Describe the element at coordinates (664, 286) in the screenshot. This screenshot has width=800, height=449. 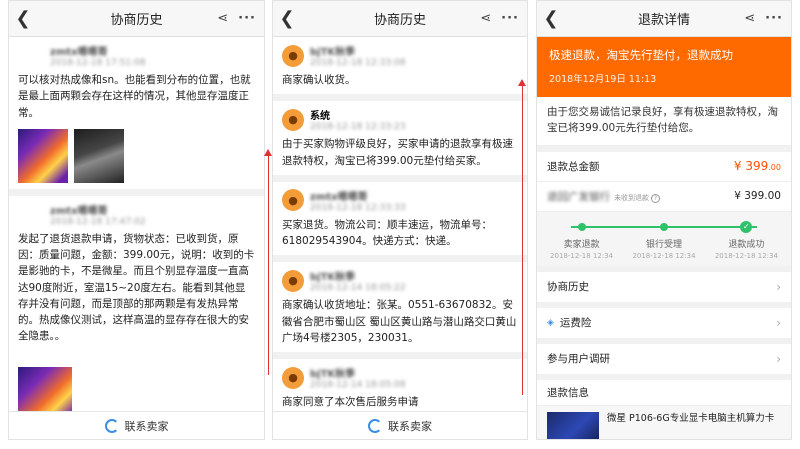
I see `negotiation-history-link: 协商历史 ›` at that location.